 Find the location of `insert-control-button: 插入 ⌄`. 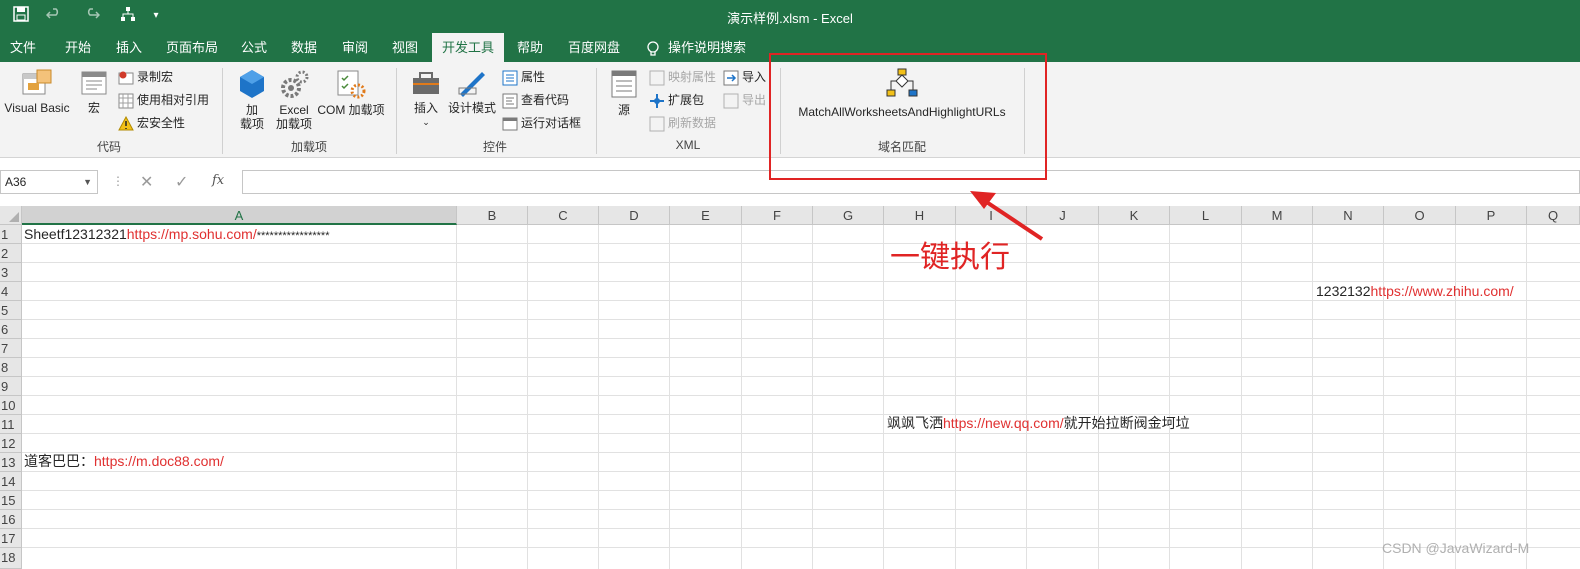

insert-control-button: 插入 ⌄ is located at coordinates (426, 98).